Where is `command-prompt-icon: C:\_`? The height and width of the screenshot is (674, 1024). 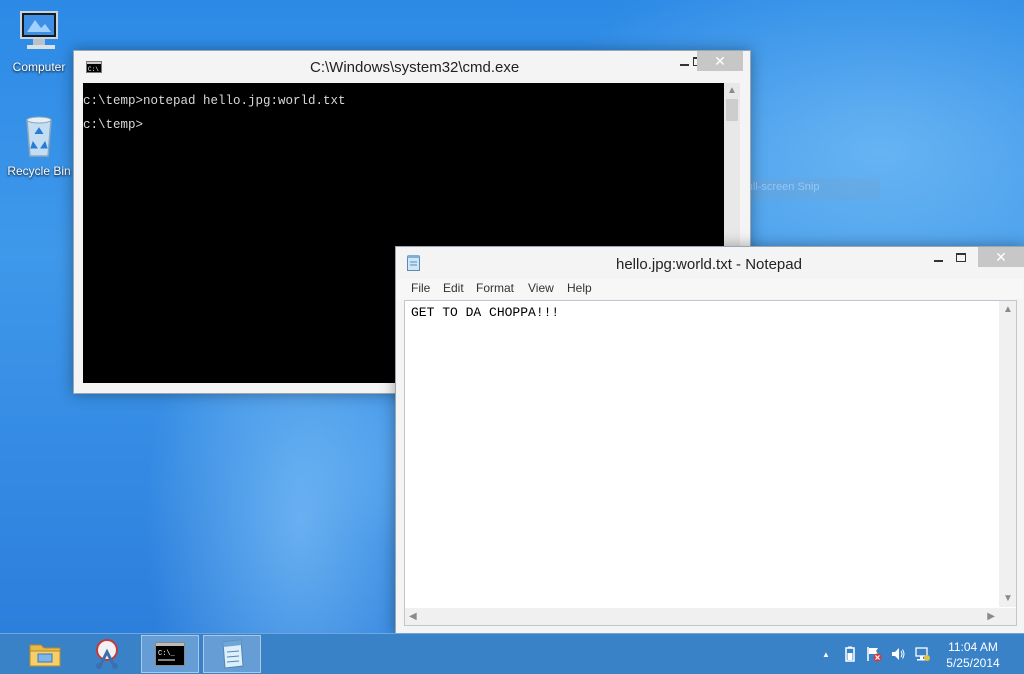
command-prompt-icon: C:\_ is located at coordinates (170, 654).